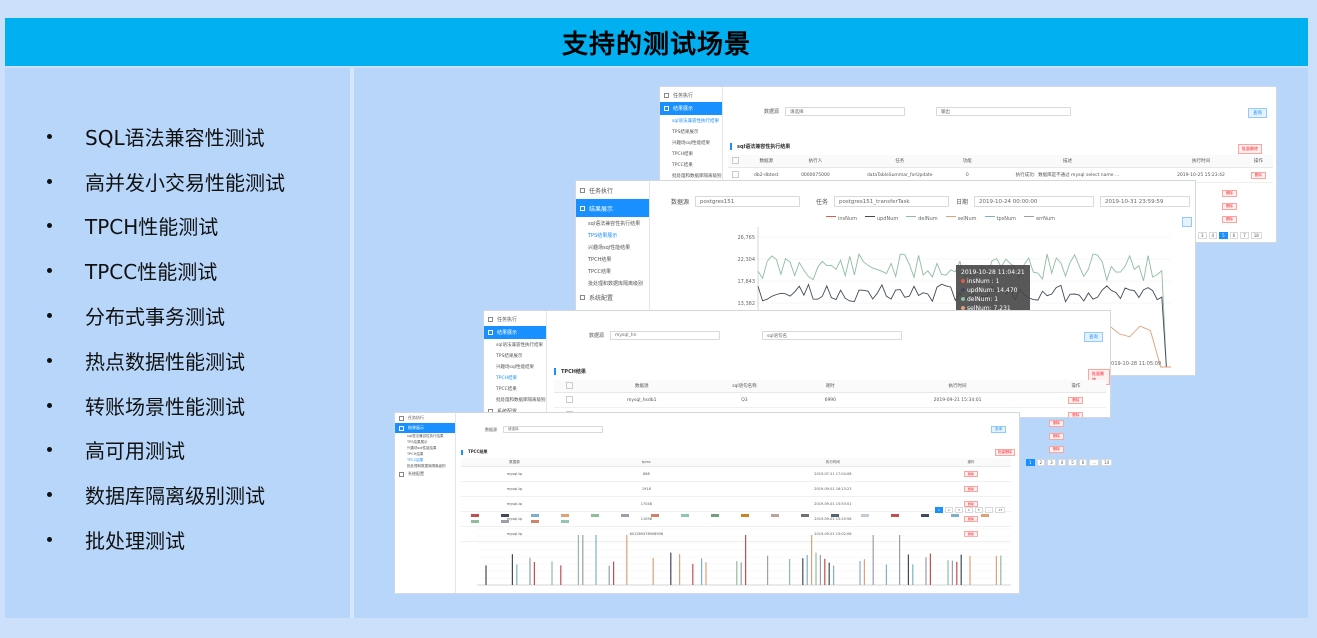 The width and height of the screenshot is (1317, 638). Describe the element at coordinates (922, 218) in the screenshot. I see `legend-item: delNum` at that location.